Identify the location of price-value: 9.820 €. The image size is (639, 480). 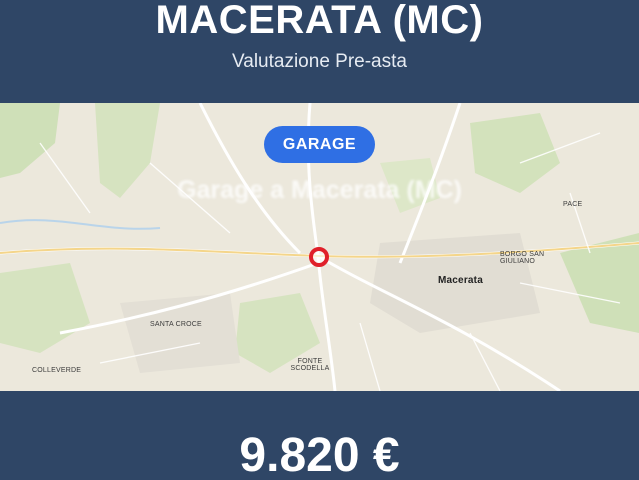
(319, 454).